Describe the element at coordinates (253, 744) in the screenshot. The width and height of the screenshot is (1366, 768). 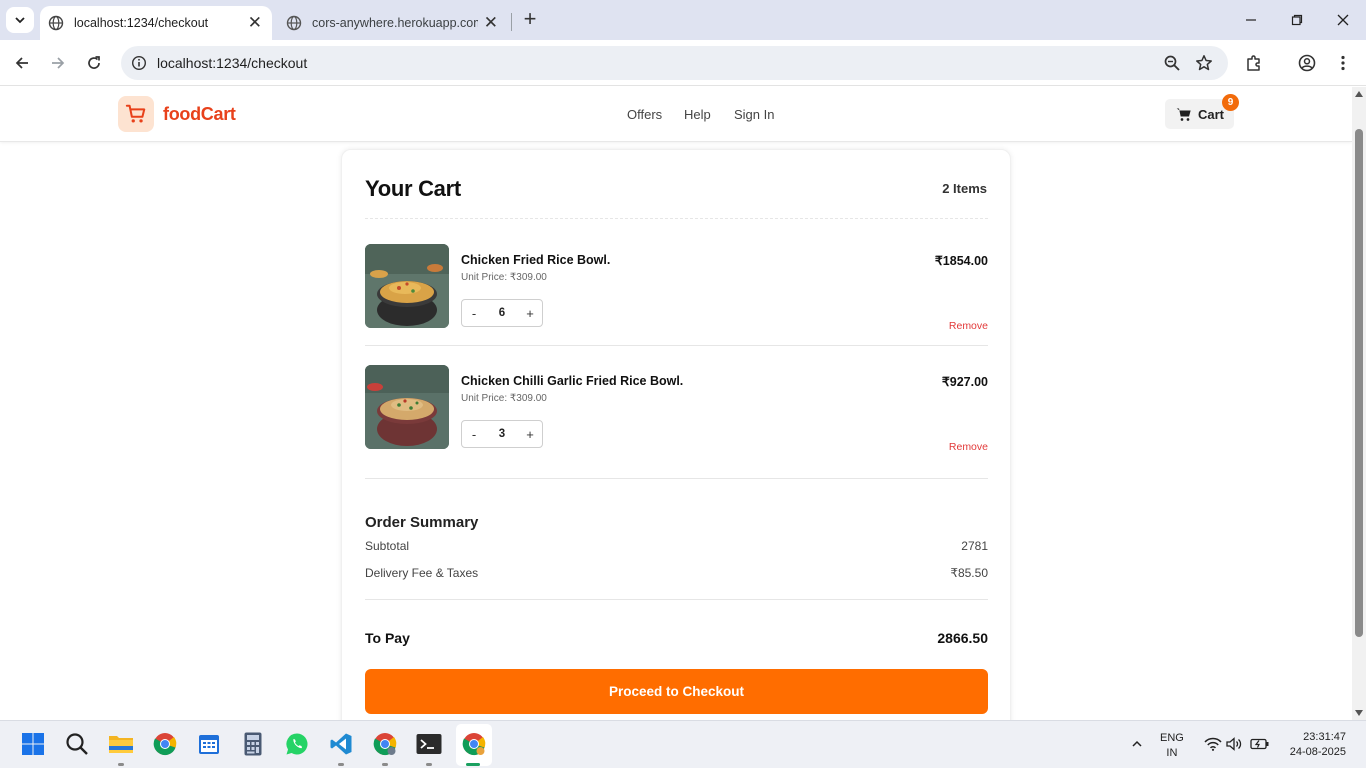
I see `taskbar-calculator` at that location.